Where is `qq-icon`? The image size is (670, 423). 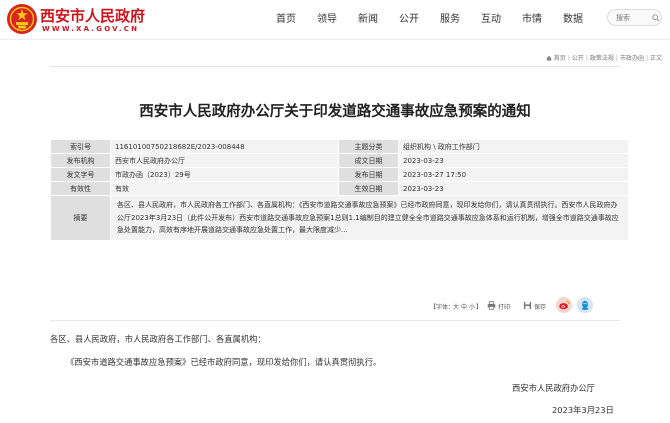 qq-icon is located at coordinates (585, 305).